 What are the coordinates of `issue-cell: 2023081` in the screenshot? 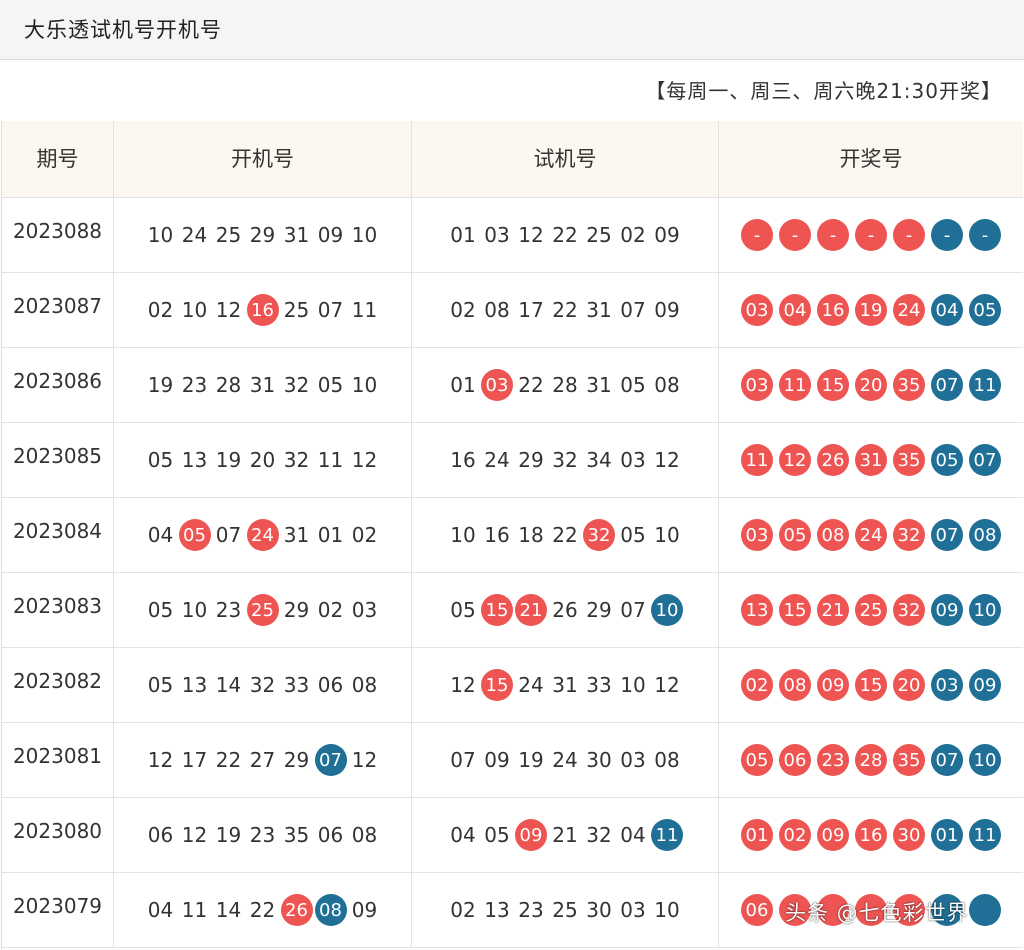 It's located at (58, 760).